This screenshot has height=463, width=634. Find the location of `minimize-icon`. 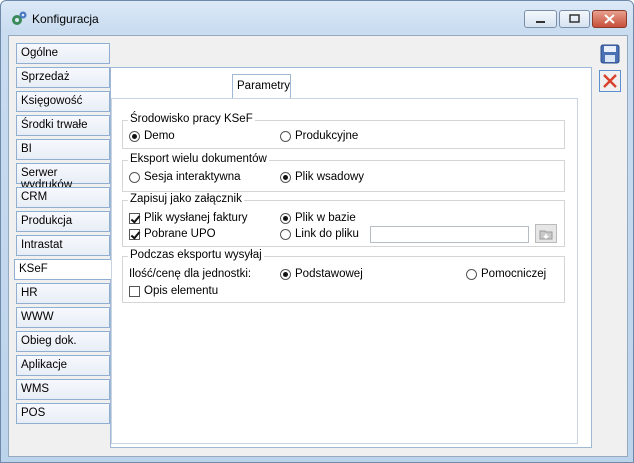

minimize-icon is located at coordinates (540, 22).